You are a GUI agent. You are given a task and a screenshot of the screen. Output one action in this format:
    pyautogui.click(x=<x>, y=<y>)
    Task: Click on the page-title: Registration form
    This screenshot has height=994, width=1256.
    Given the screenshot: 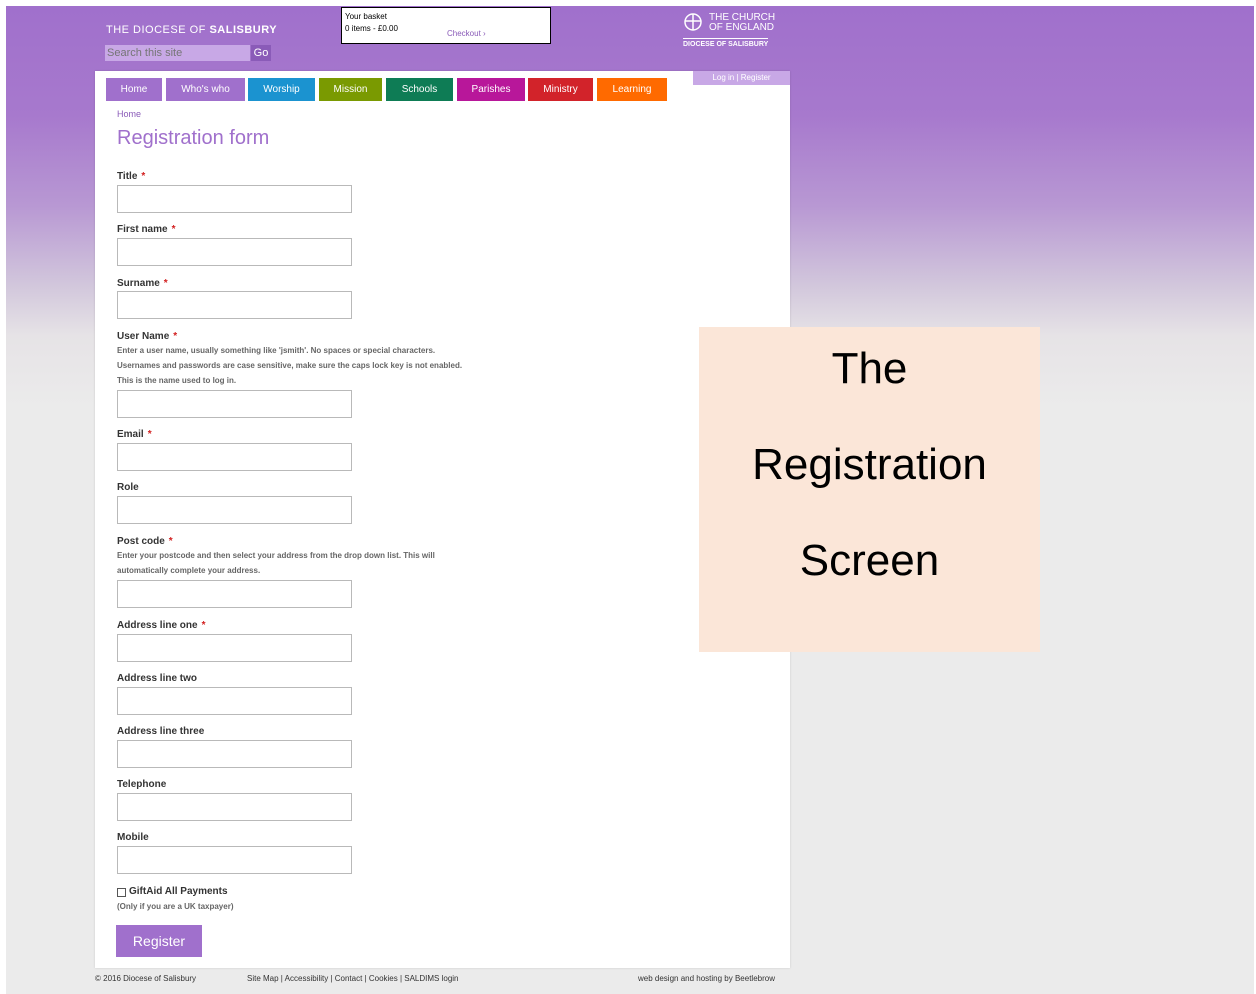 What is the action you would take?
    pyautogui.click(x=193, y=138)
    